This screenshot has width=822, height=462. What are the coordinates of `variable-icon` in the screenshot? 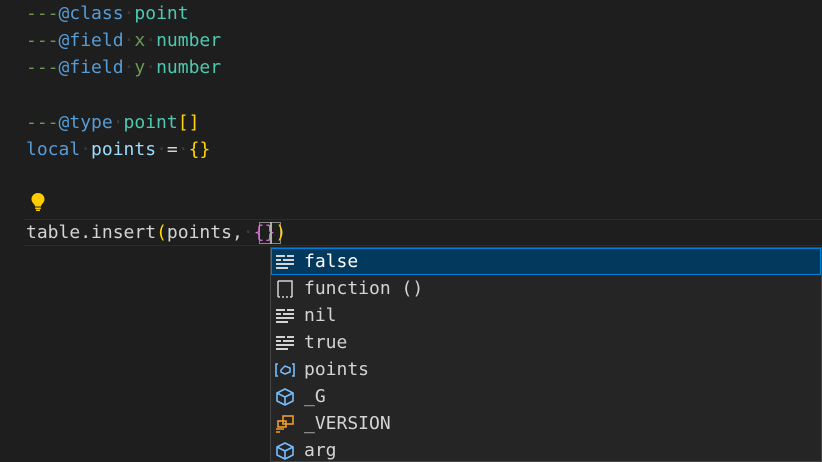 It's located at (285, 370).